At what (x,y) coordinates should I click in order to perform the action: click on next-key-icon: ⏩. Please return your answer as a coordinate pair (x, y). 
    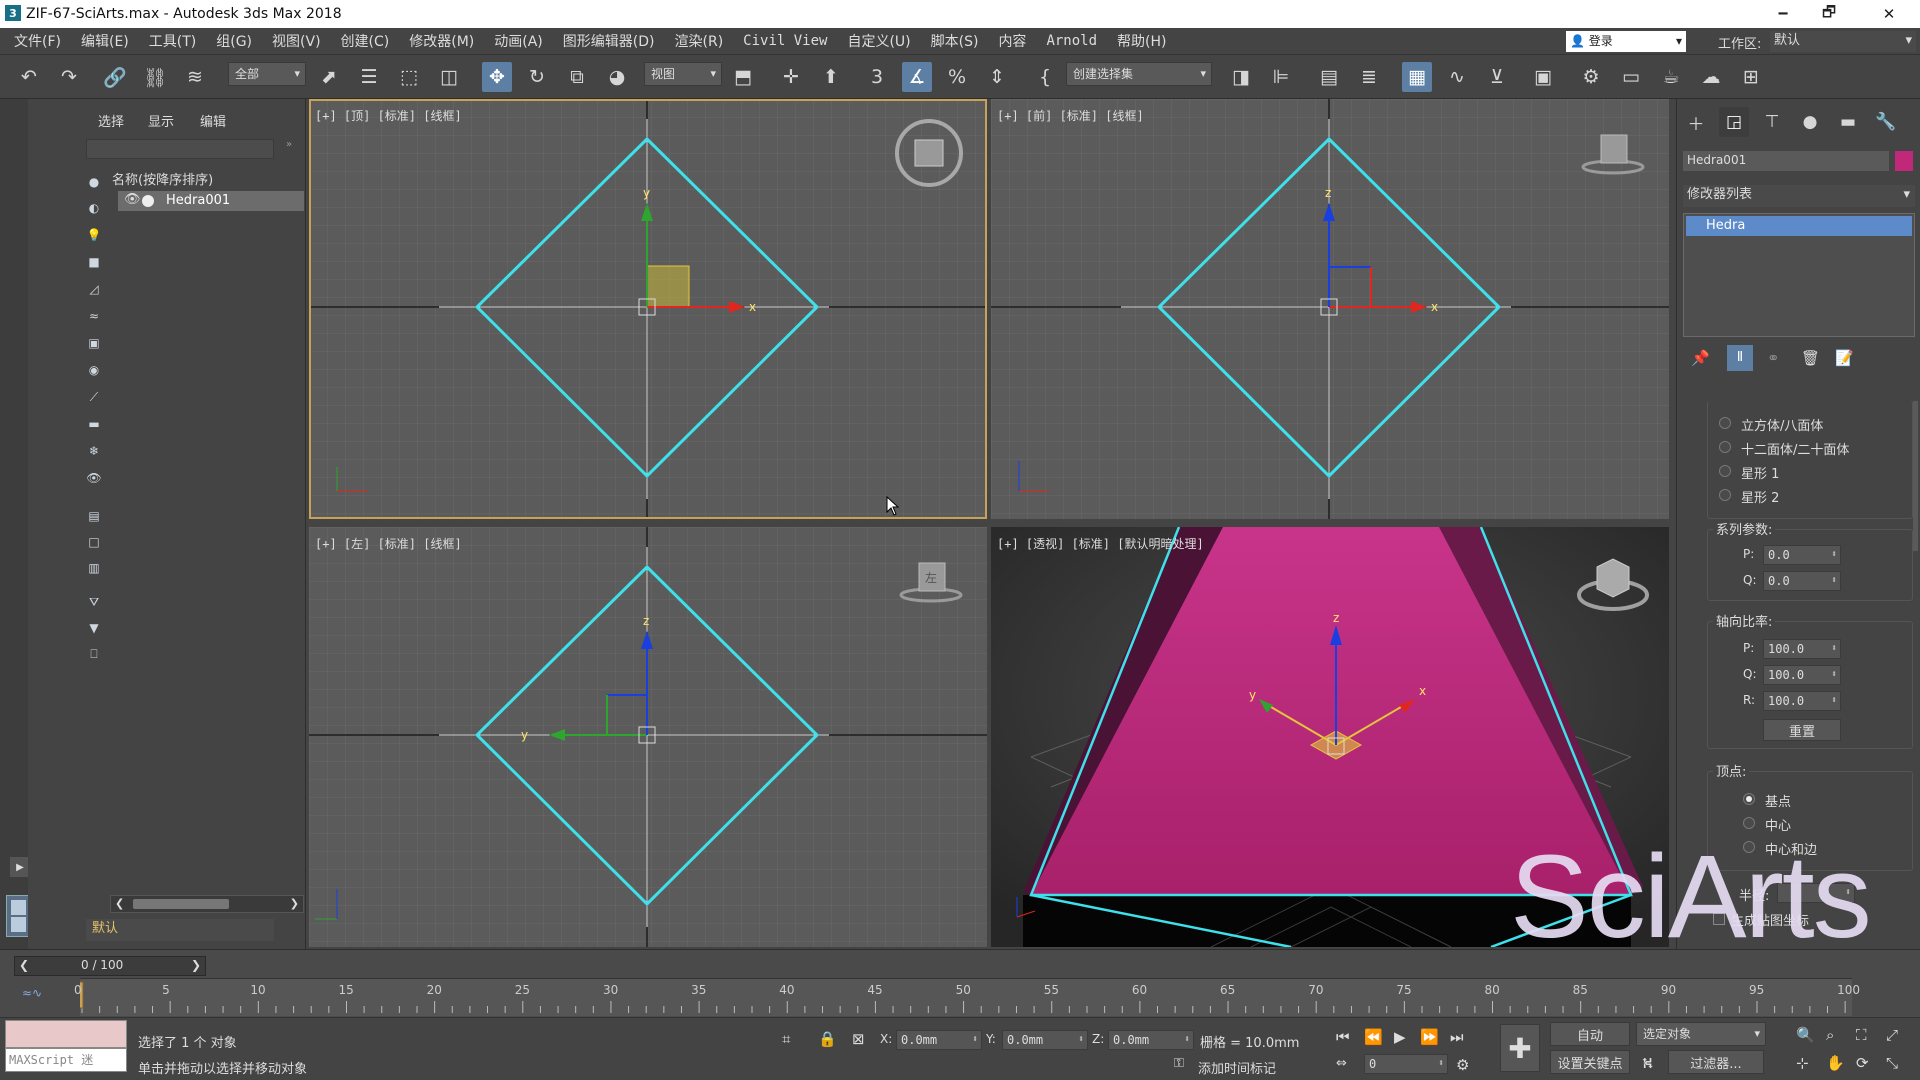
    Looking at the image, I should click on (1429, 1037).